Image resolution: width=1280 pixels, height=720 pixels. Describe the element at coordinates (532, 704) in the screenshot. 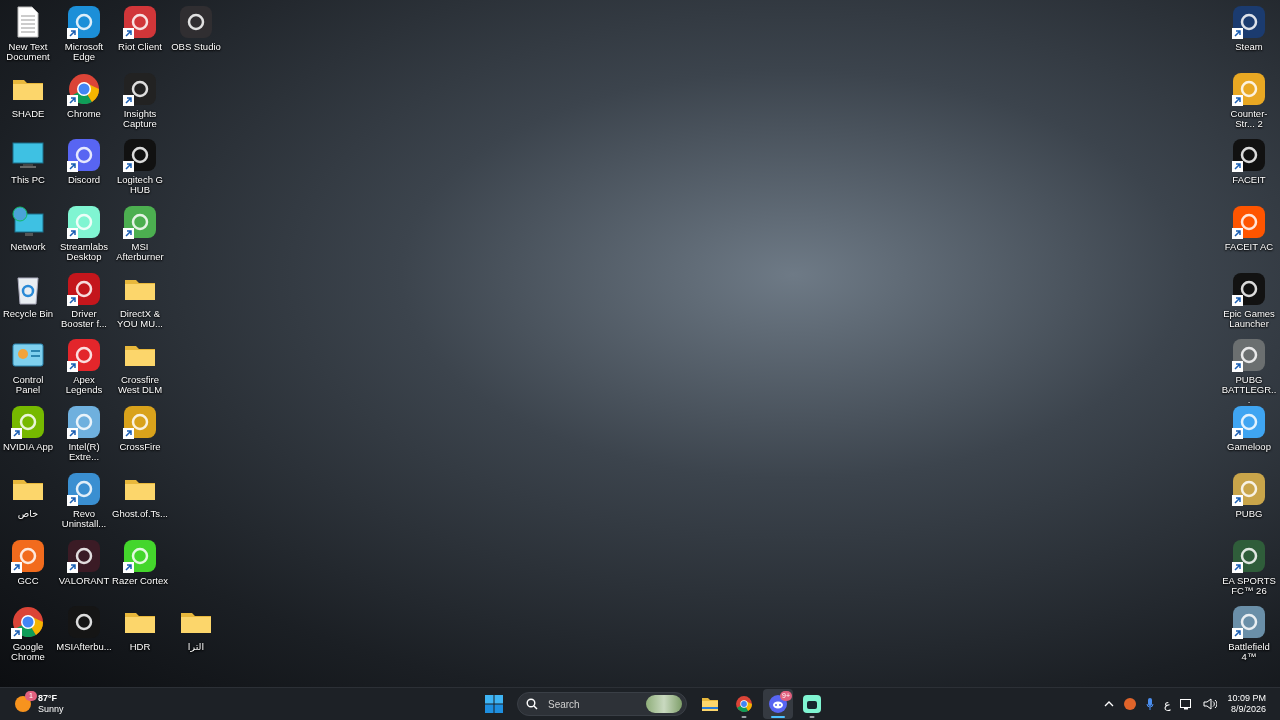

I see `search-icon` at that location.